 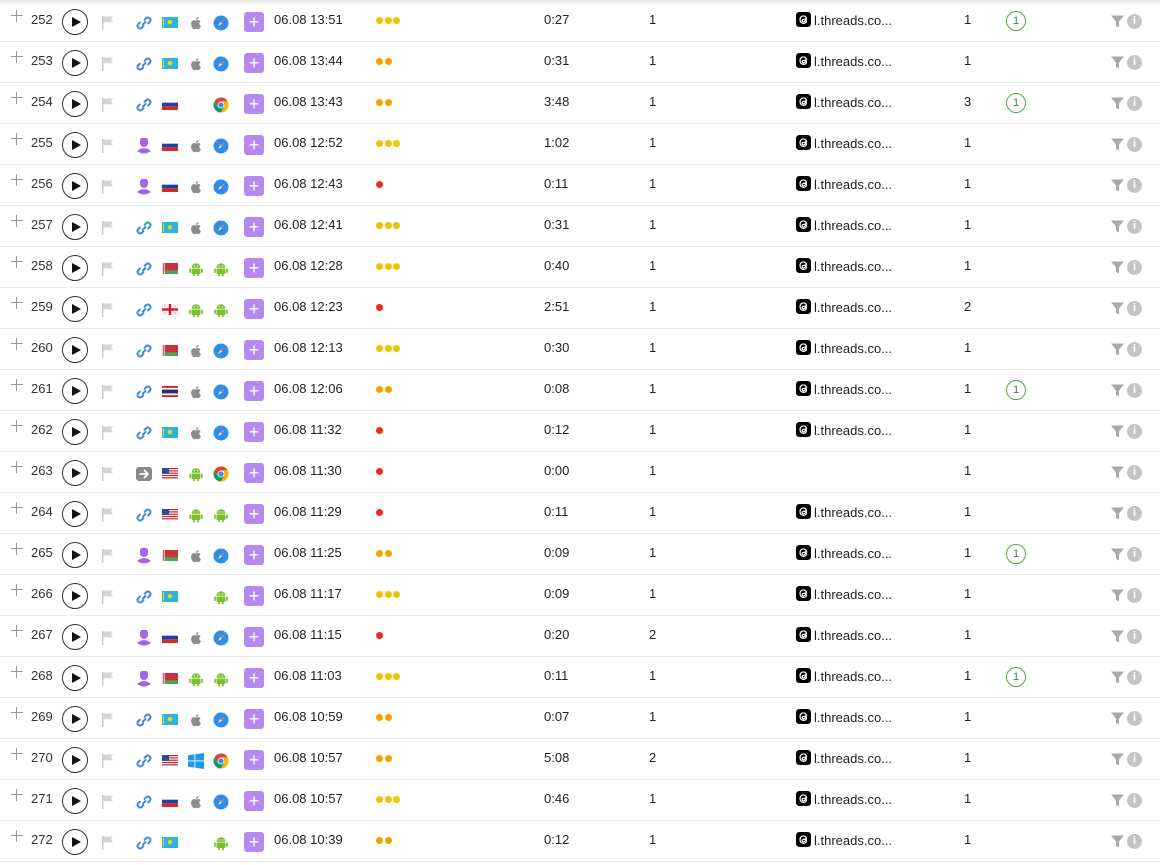 What do you see at coordinates (580, 308) in the screenshot?
I see `table-row: 259 +06.08 12:23 2:51 1 l.threads.co... 2 i` at bounding box center [580, 308].